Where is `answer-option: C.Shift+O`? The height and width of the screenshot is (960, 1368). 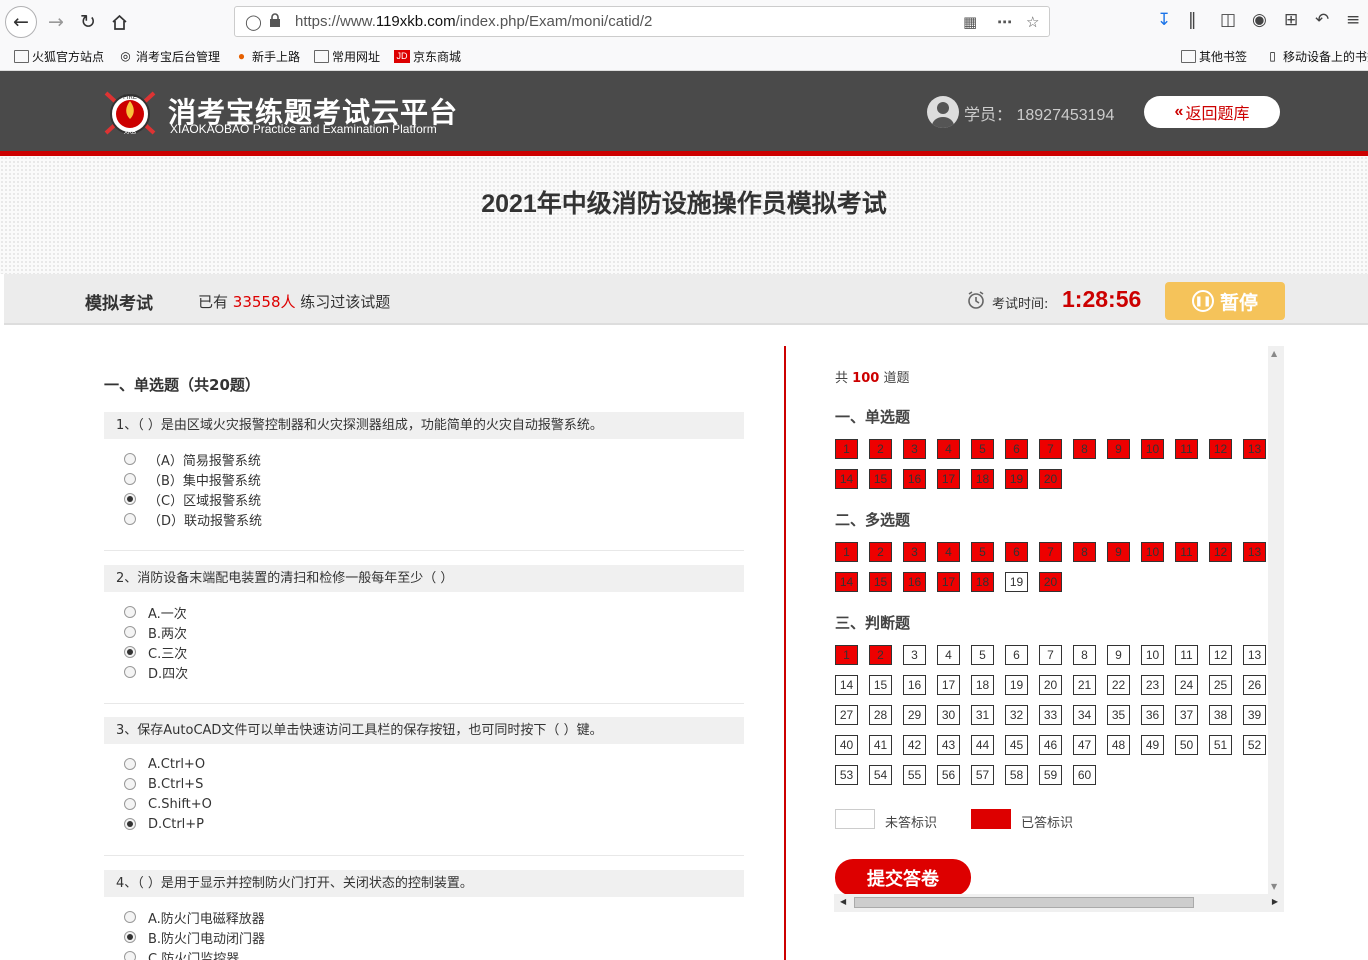 answer-option: C.Shift+O is located at coordinates (434, 804).